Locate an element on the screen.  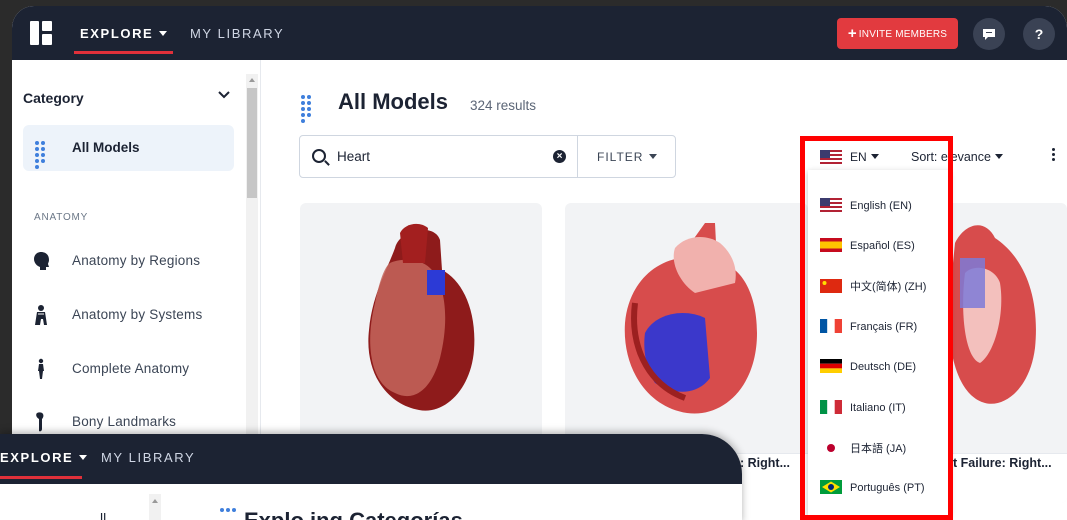
top-navigation-bar: EXPLORE MY LIBRARY + INVITE MEMBERS ? is located at coordinates (539, 33).